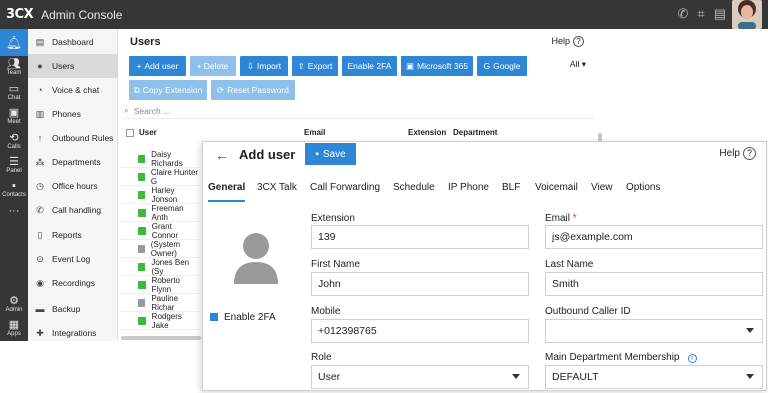 This screenshot has width=768, height=393. What do you see at coordinates (159, 195) in the screenshot?
I see `table-row: Harley Jonson` at bounding box center [159, 195].